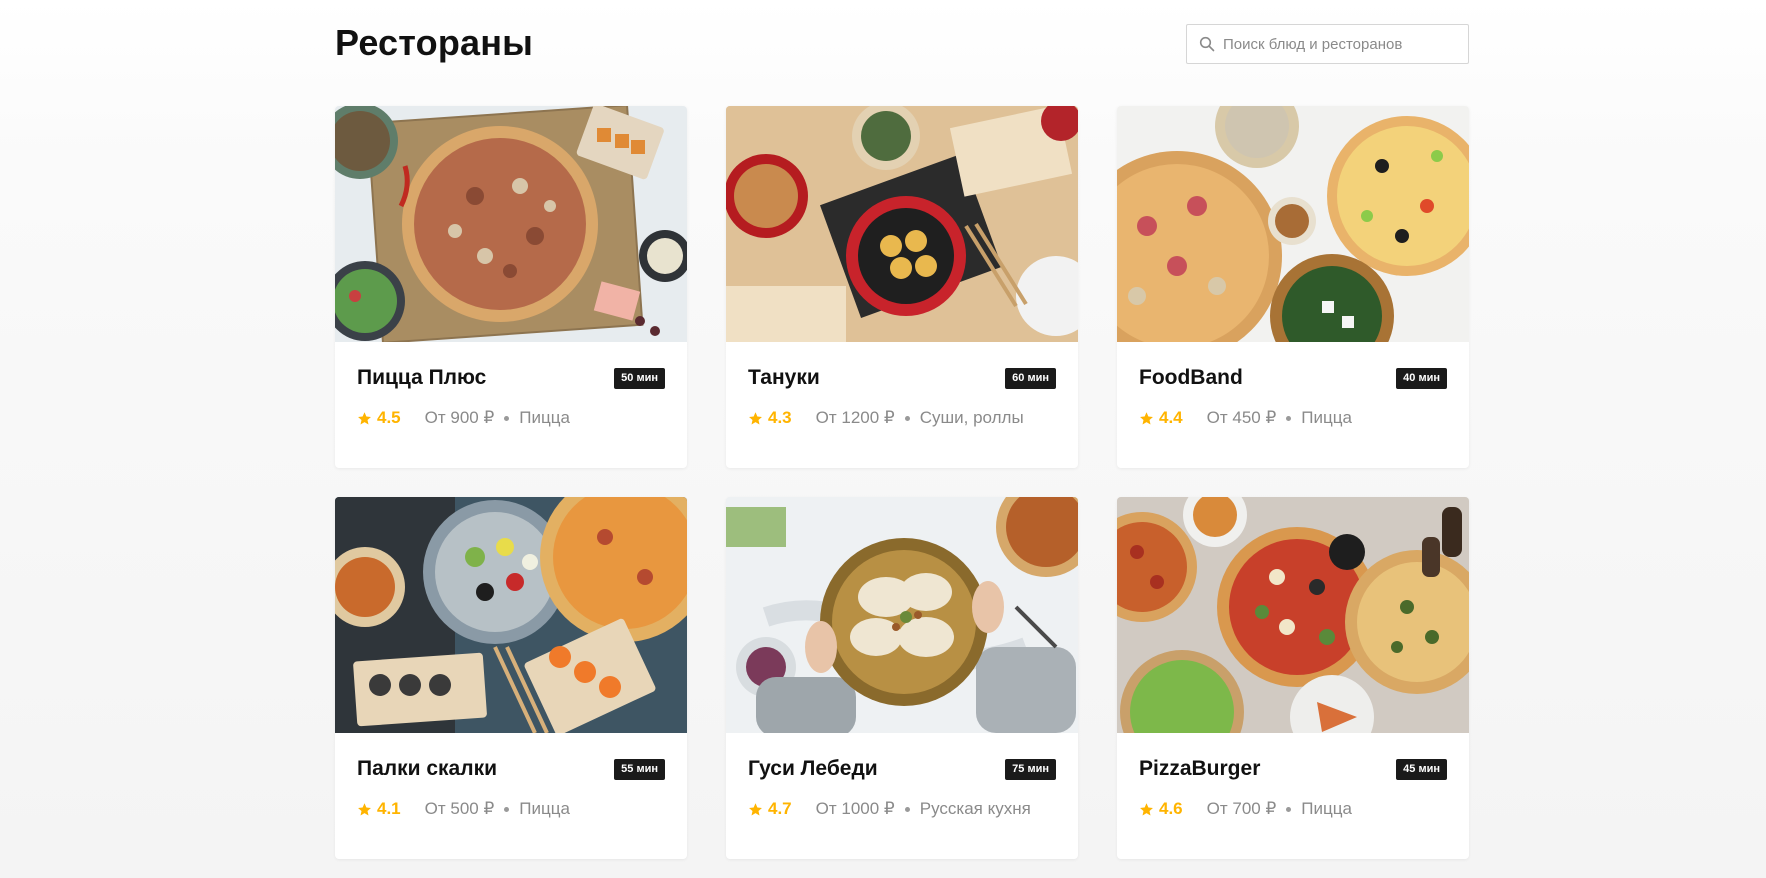 Image resolution: width=1766 pixels, height=878 pixels. Describe the element at coordinates (1293, 418) in the screenshot. I see `restaurant-info: 4.4 От 450 ₽ Пицца` at that location.